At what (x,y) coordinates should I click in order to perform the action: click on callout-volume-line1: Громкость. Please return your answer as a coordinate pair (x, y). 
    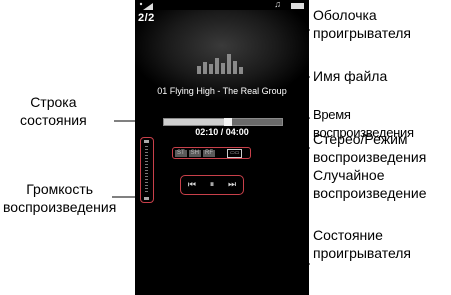
    Looking at the image, I should click on (60, 189).